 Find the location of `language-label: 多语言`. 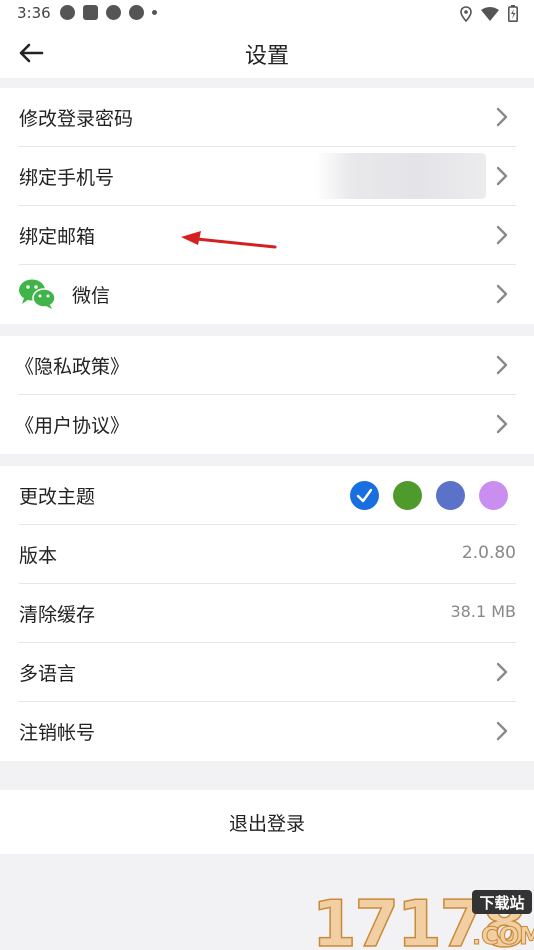

language-label: 多语言 is located at coordinates (48, 674).